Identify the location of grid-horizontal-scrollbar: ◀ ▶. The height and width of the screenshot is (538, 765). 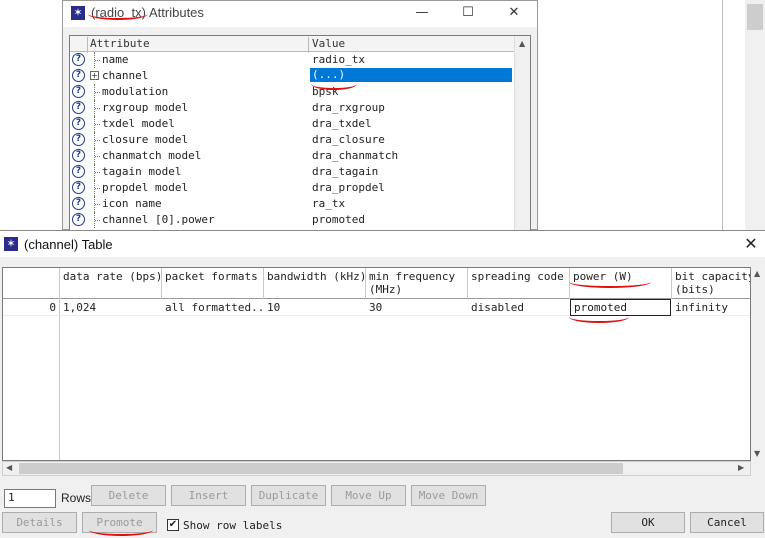
(376, 468).